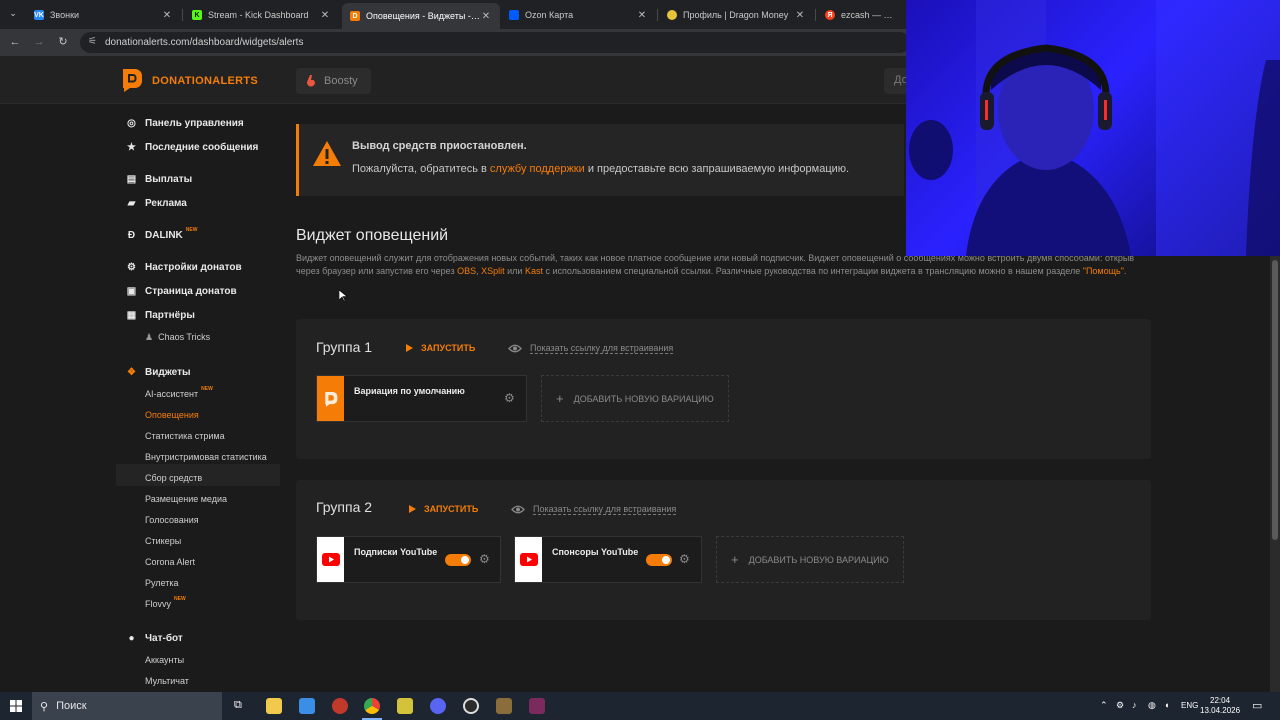  I want to click on forward-arrow-icon: →, so click(39, 42).